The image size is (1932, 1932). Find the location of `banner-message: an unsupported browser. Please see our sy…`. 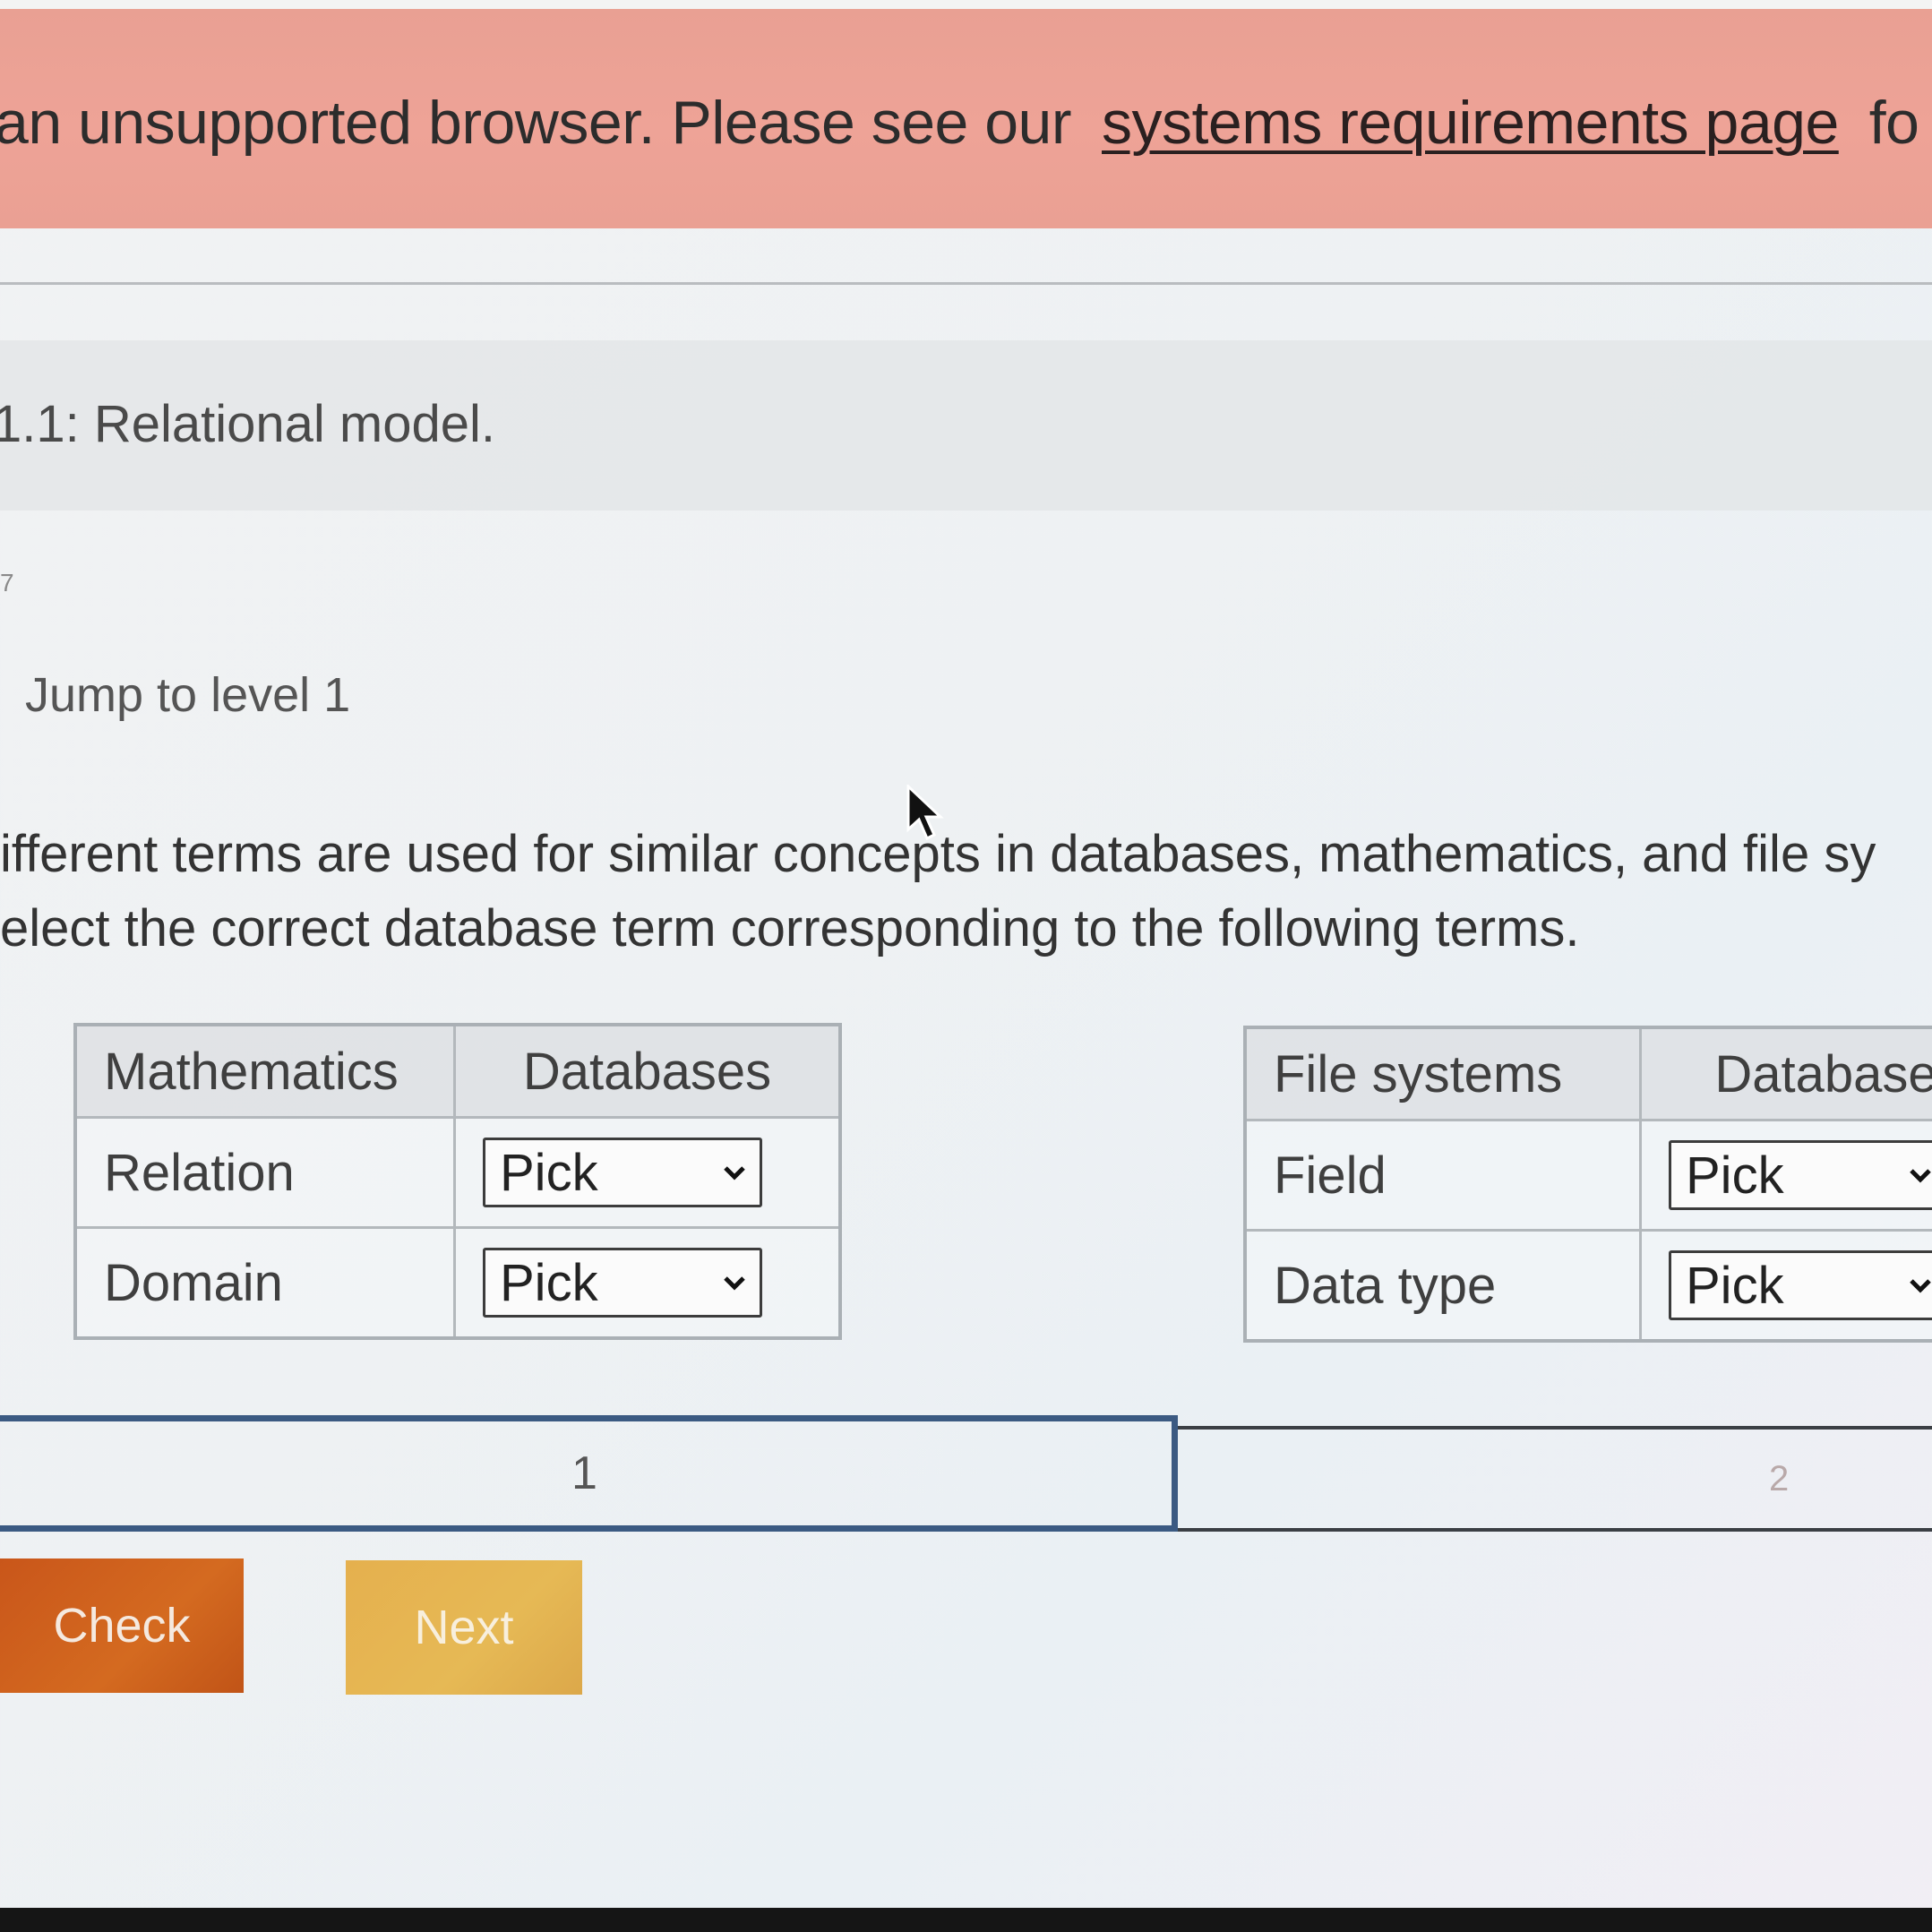

banner-message: an unsupported browser. Please see our sy… is located at coordinates (959, 123).